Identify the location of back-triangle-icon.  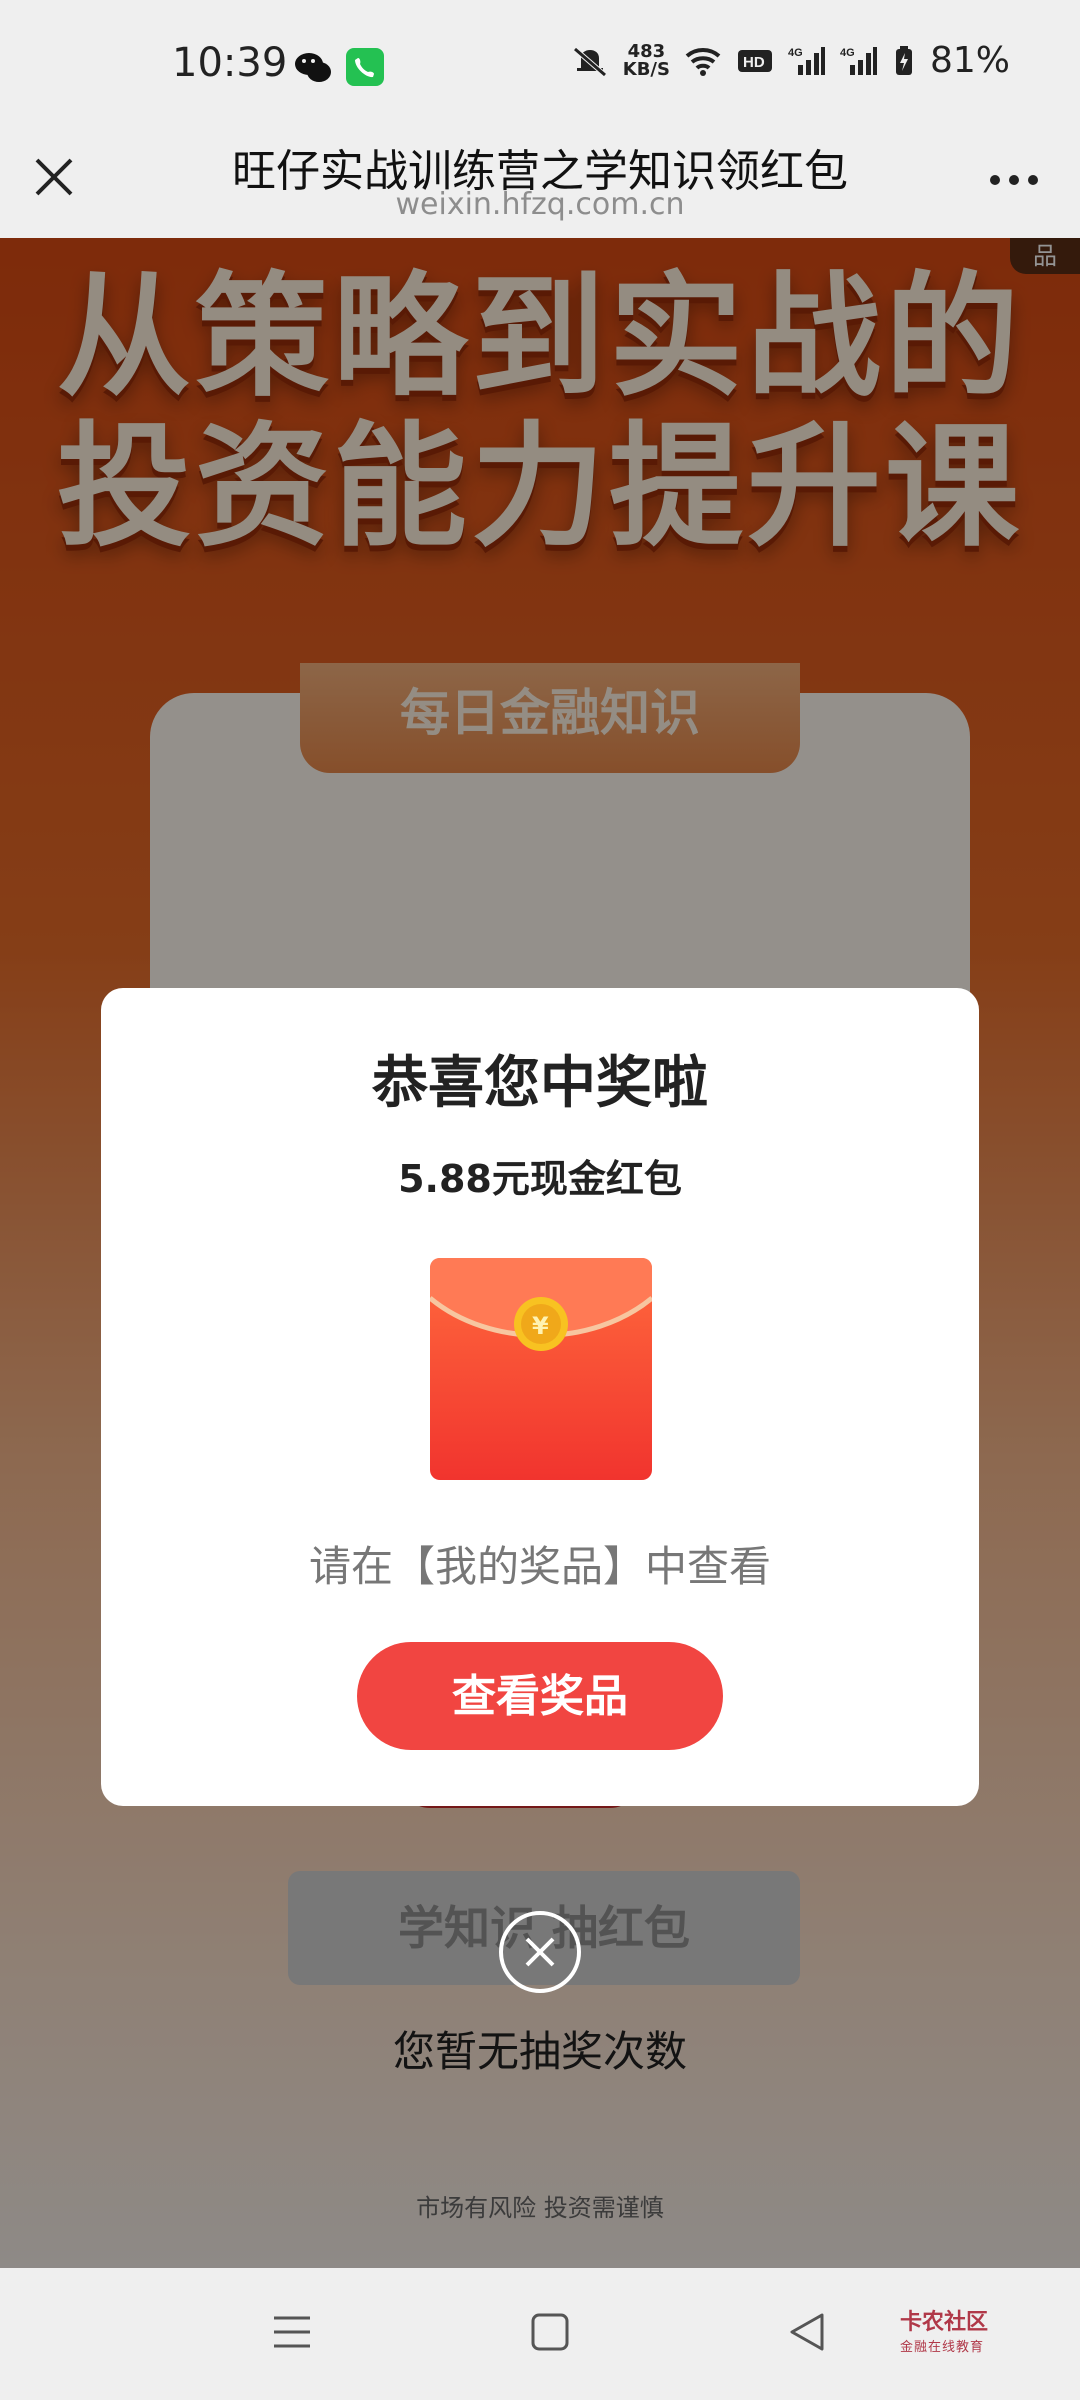
(808, 2332).